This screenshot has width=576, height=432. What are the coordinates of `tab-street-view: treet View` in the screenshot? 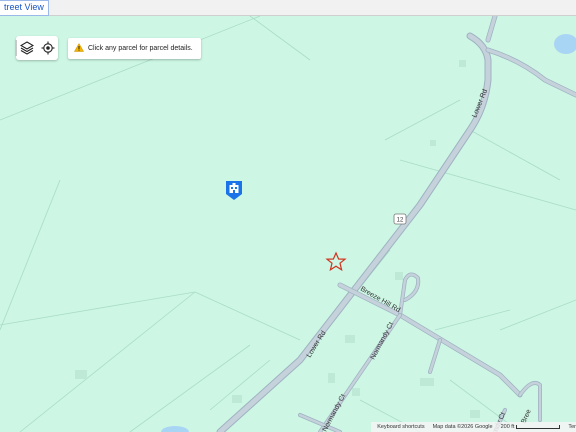 It's located at (24, 8).